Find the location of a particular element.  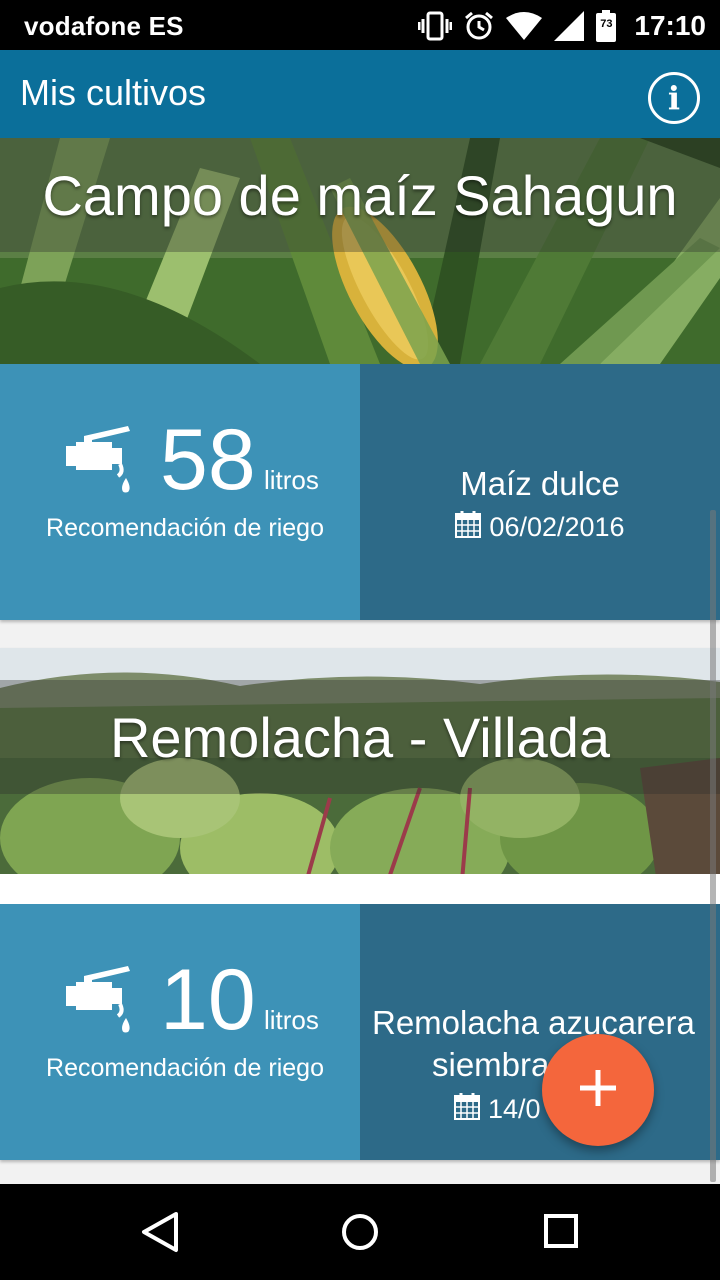

crop-name: Remolacha azucarera is located at coordinates (533, 1022).